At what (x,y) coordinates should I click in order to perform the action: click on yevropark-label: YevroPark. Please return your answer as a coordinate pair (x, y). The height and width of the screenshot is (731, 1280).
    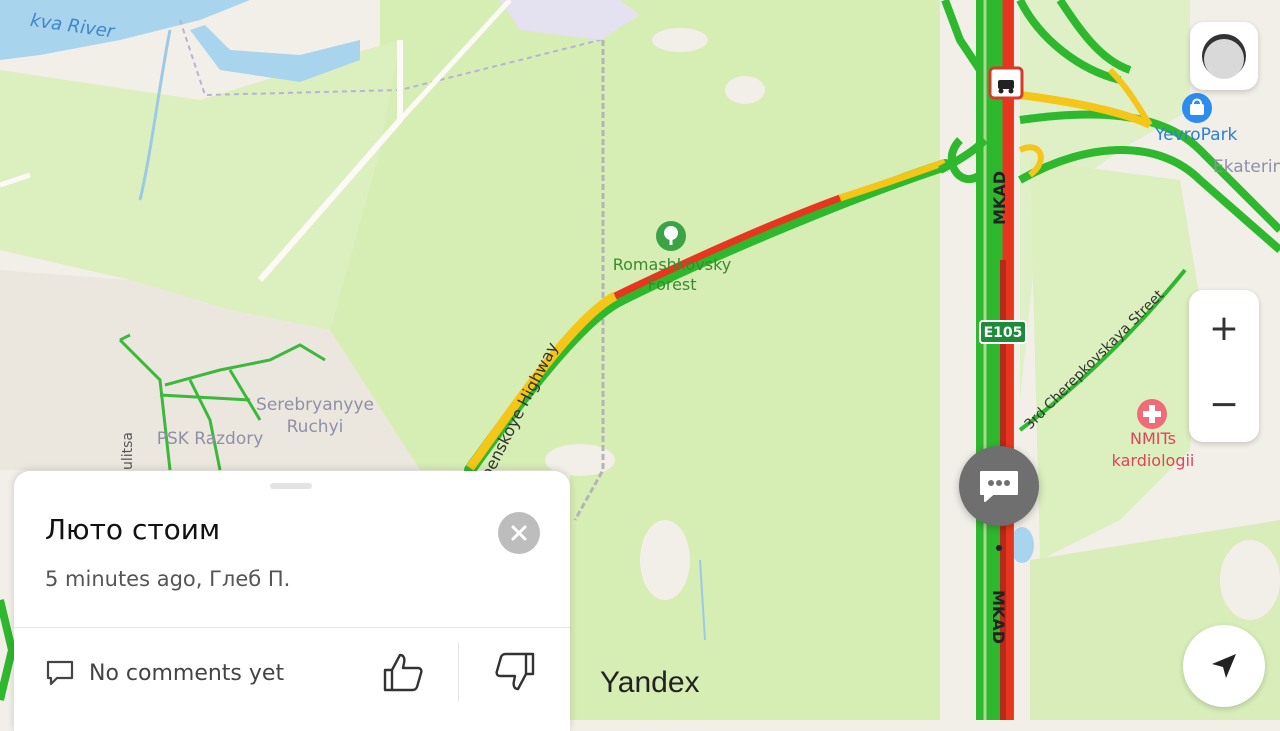
    Looking at the image, I should click on (1196, 135).